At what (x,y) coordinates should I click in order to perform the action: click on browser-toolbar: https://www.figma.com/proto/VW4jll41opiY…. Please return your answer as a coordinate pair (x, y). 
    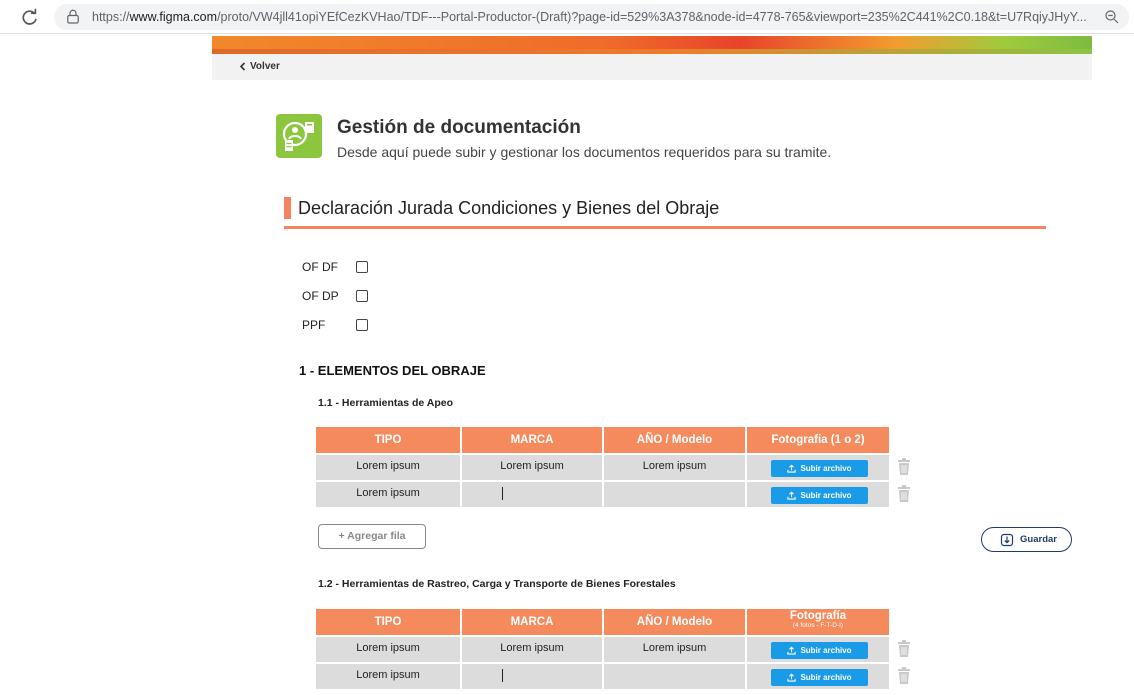
    Looking at the image, I should click on (567, 17).